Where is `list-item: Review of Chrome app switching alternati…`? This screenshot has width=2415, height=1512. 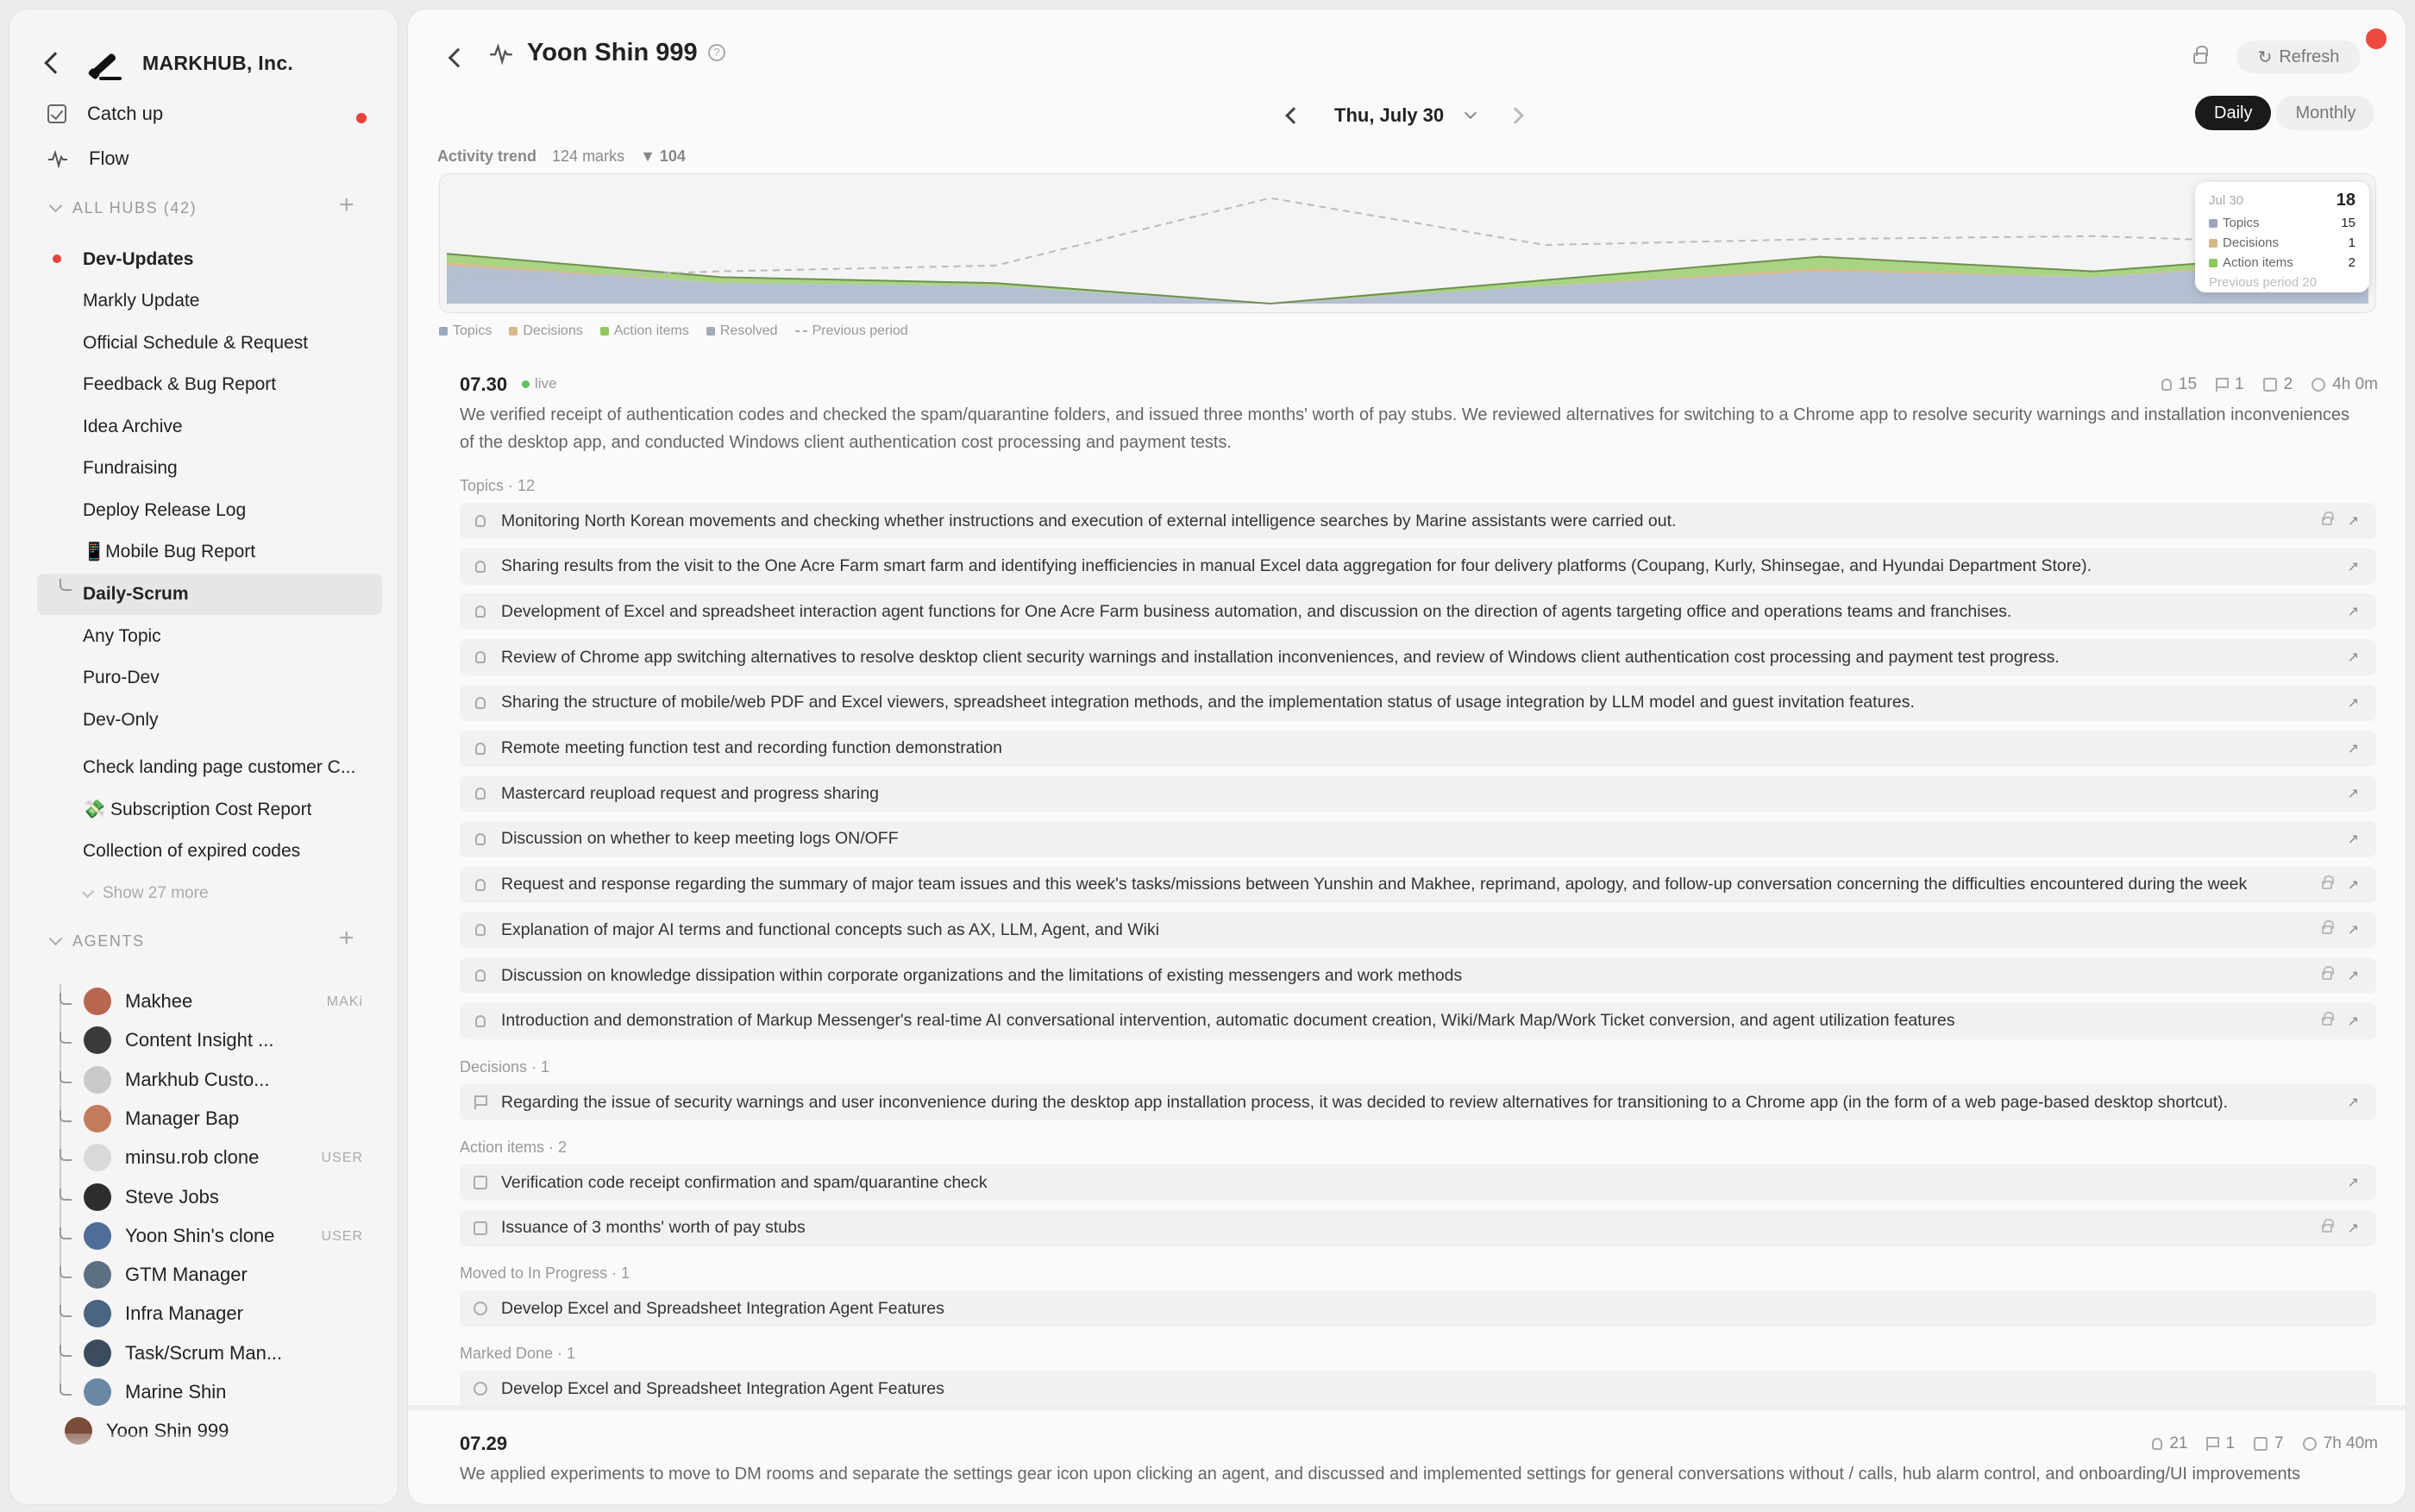
list-item: Review of Chrome app switching alternati… is located at coordinates (1418, 657).